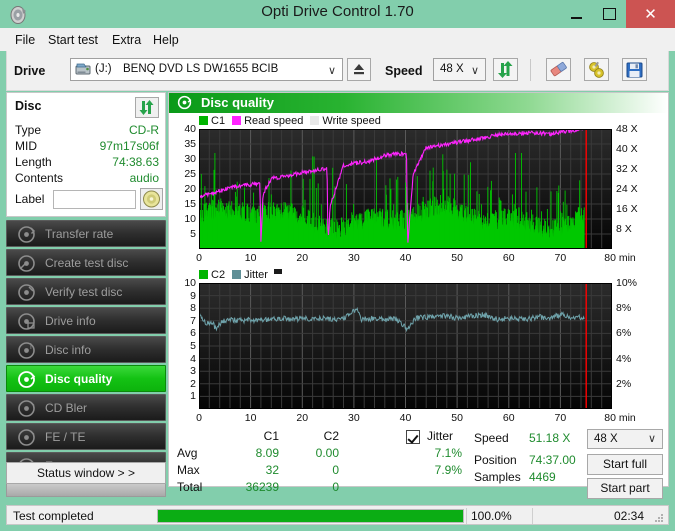  I want to click on chart2-legend: C2 Jitter, so click(242, 275).